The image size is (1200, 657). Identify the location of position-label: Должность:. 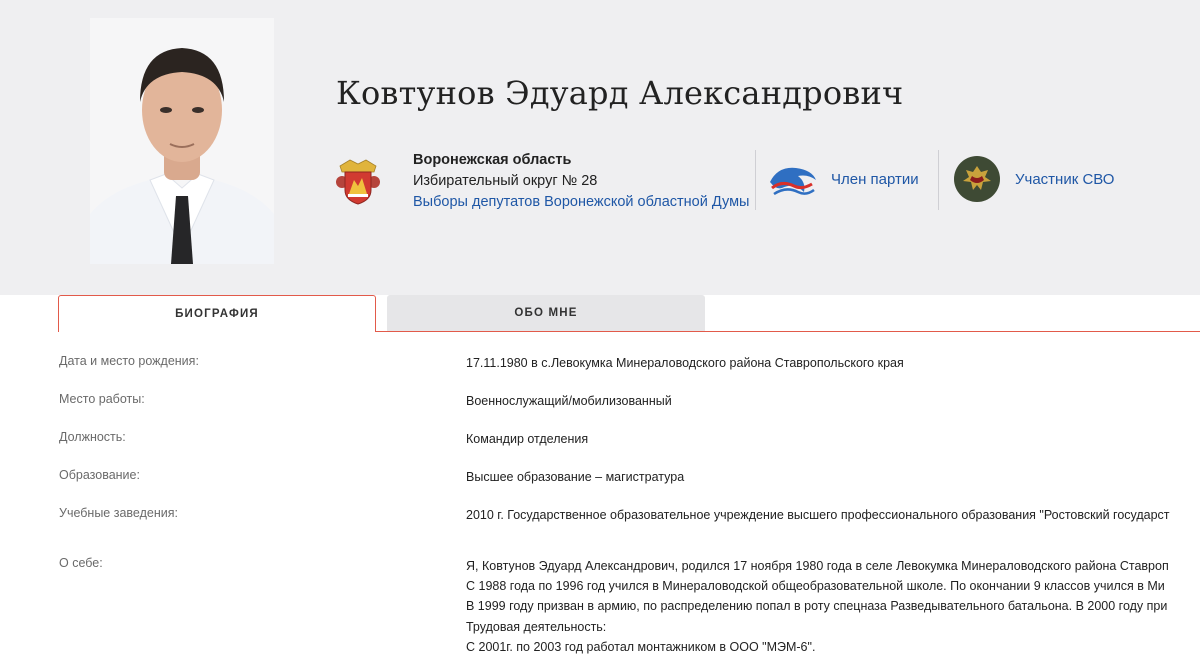
(92, 437).